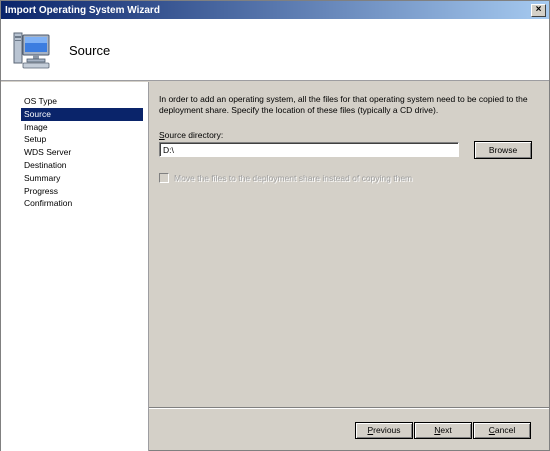 Image resolution: width=550 pixels, height=451 pixels. What do you see at coordinates (82, 10) in the screenshot?
I see `window-title: Import Operating System Wizard` at bounding box center [82, 10].